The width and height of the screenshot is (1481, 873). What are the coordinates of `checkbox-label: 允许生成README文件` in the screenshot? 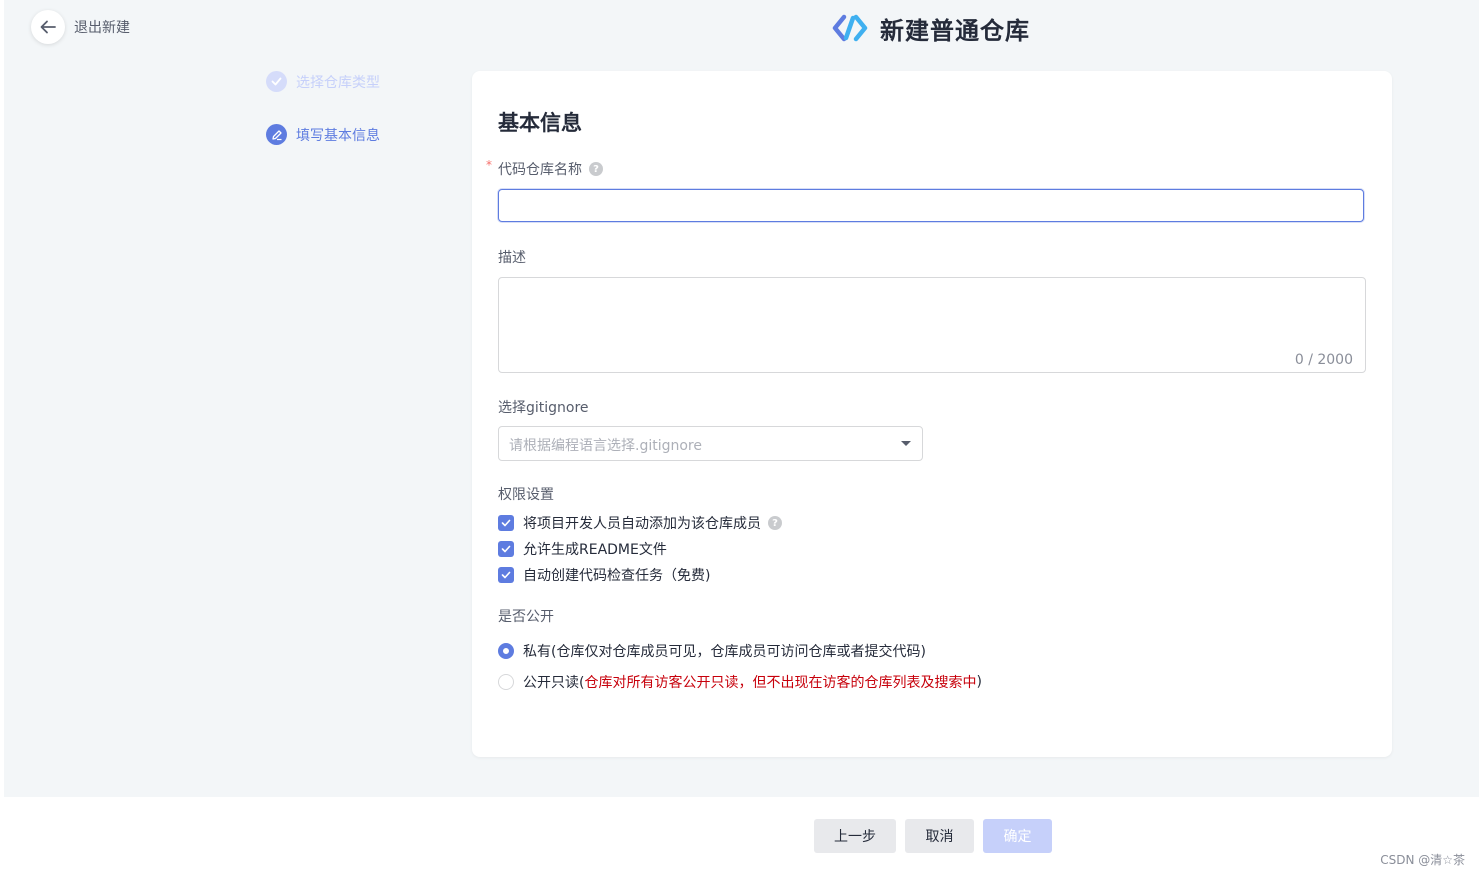 It's located at (595, 550).